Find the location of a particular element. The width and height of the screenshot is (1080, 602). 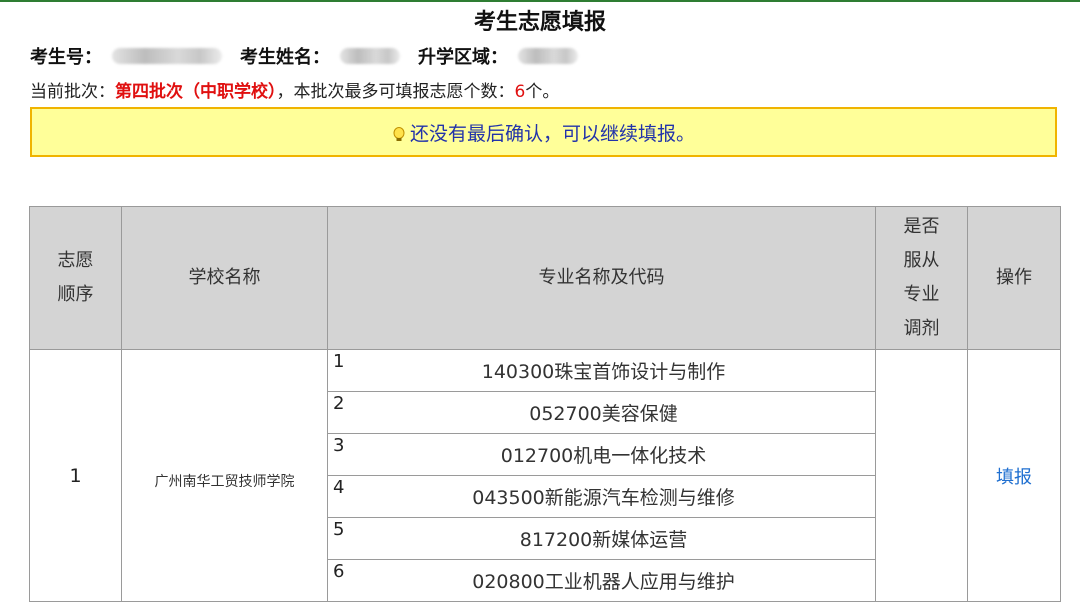

major-number: 6 is located at coordinates (339, 571).